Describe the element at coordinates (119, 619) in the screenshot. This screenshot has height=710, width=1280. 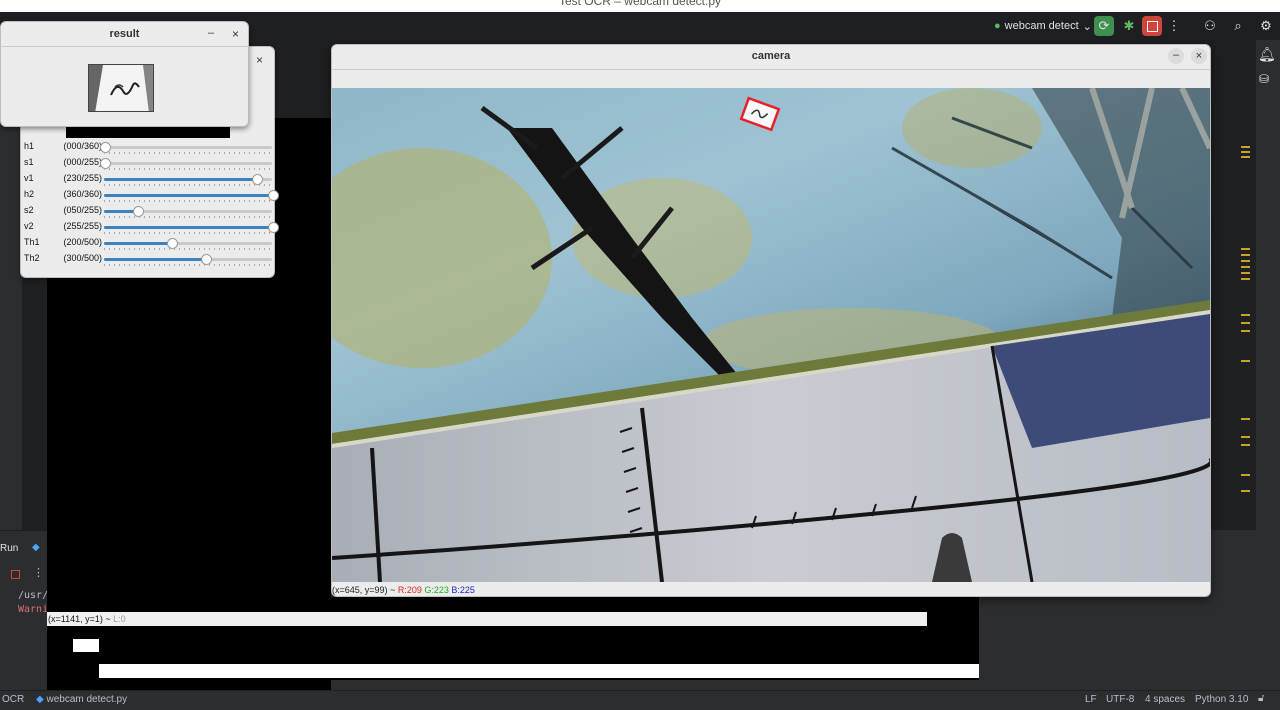
I see `pixel-l-value: L:0` at that location.